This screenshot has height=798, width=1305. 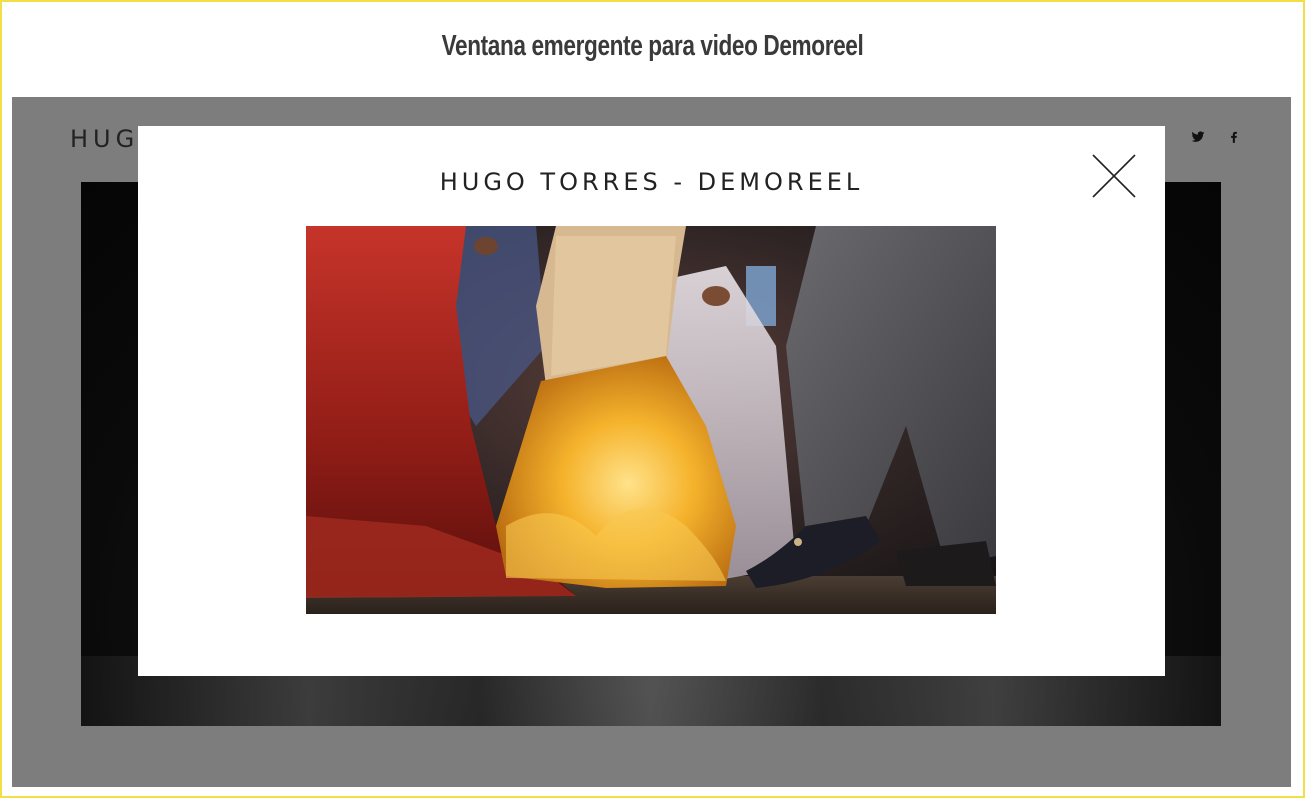 I want to click on page-caption: Ventana emergente para video Demoreel, so click(x=652, y=46).